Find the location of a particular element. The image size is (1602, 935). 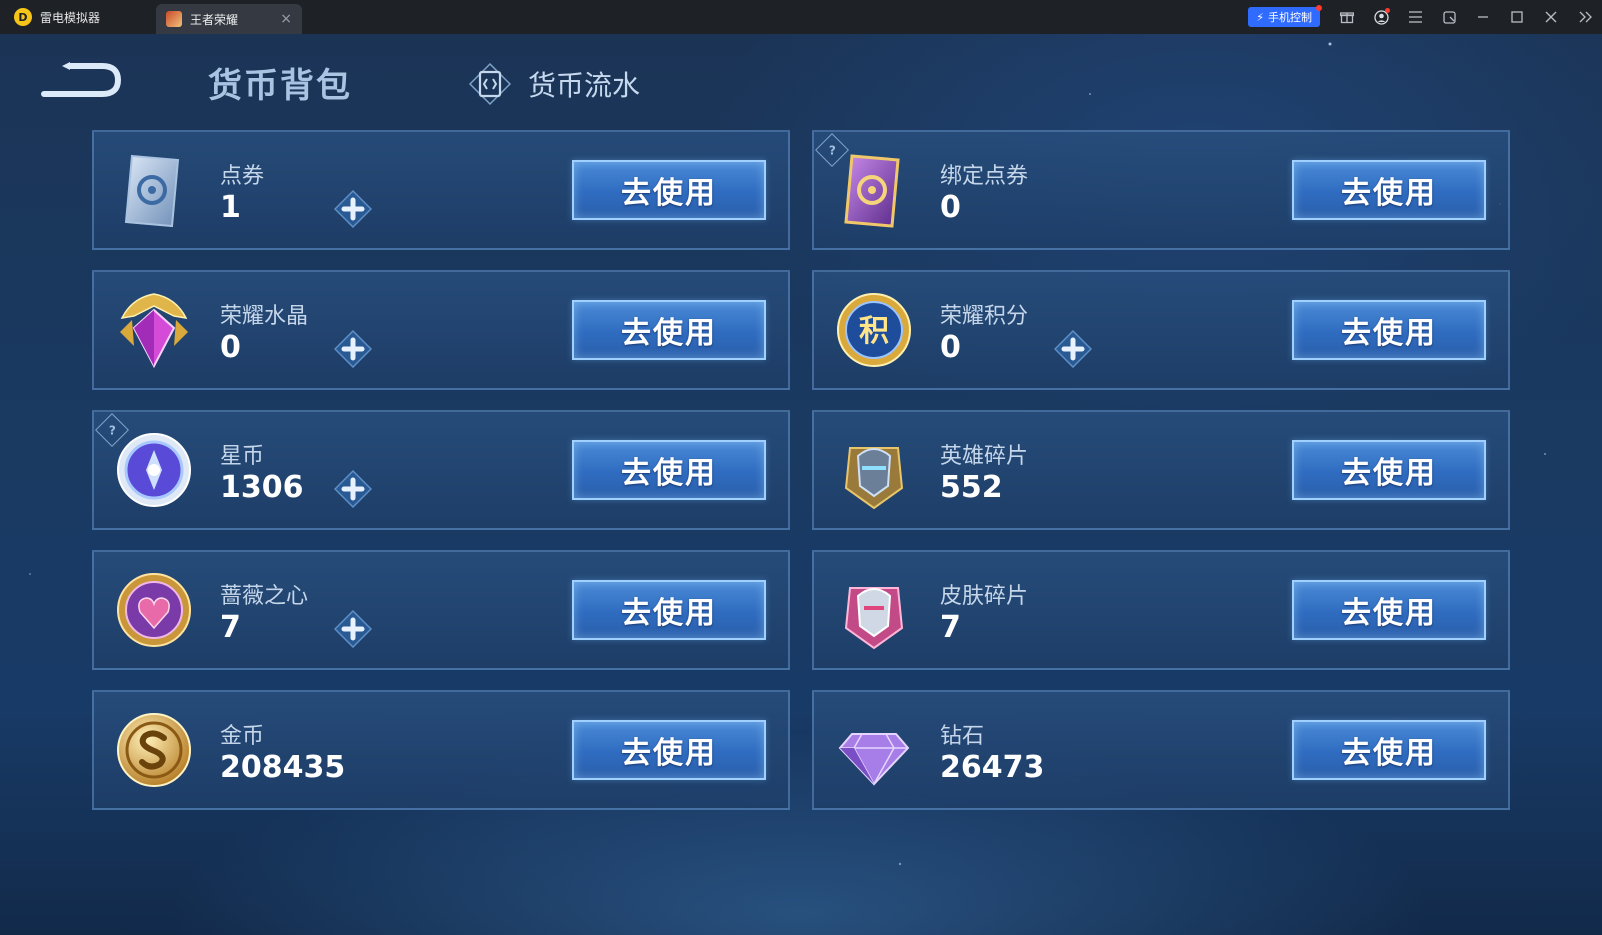

currency-amount: 1306 is located at coordinates (262, 487).